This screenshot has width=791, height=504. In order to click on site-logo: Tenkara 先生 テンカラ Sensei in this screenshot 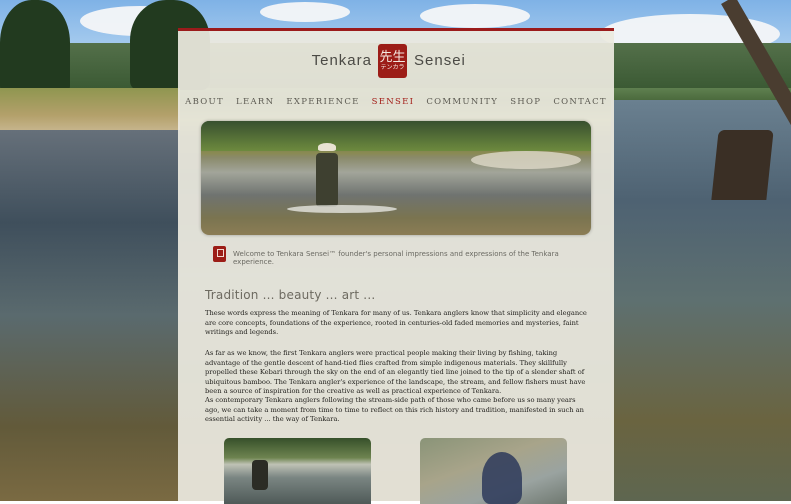, I will do `click(396, 58)`.